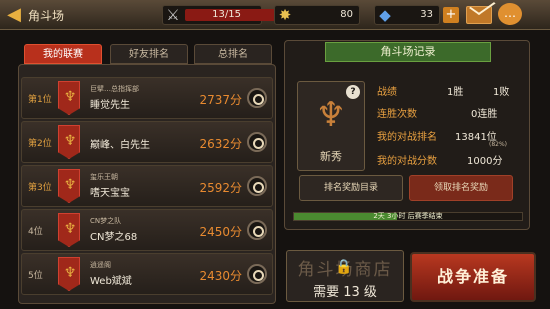 This screenshot has width=550, height=309. I want to click on guild-name: 逍遥阁, so click(100, 265).